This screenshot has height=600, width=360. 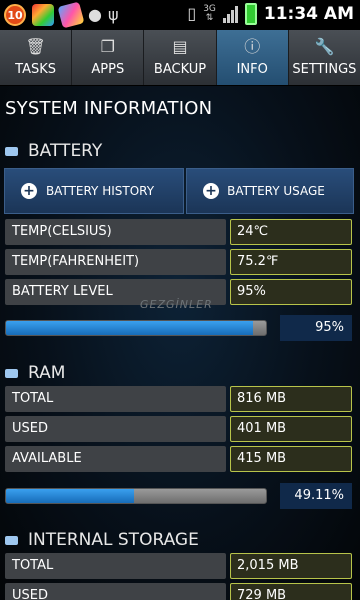 What do you see at coordinates (70, 496) in the screenshot?
I see `ram-progress-fill` at bounding box center [70, 496].